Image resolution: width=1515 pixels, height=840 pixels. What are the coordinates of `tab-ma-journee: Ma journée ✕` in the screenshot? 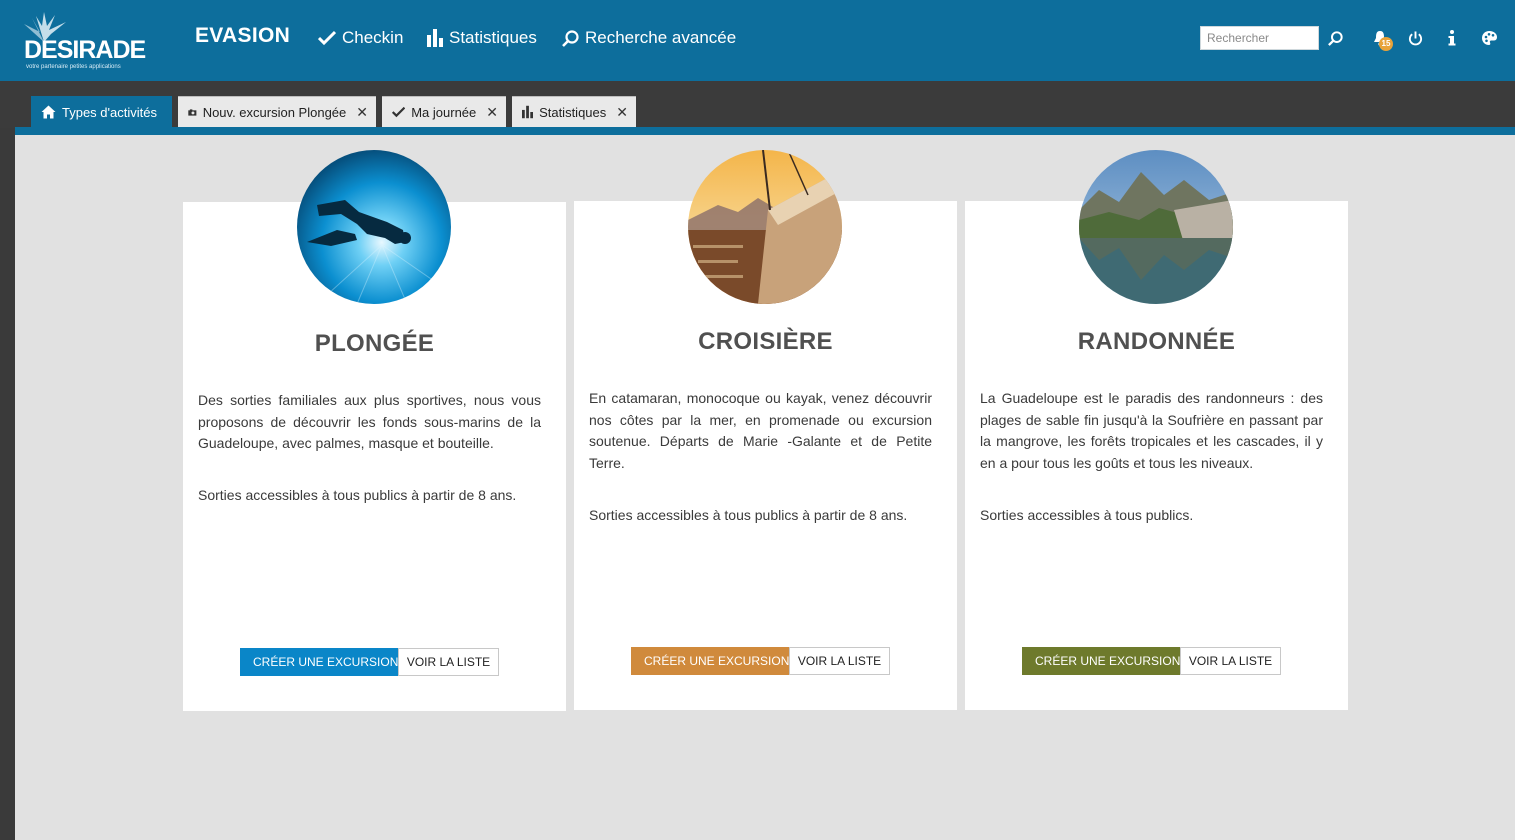 It's located at (444, 111).